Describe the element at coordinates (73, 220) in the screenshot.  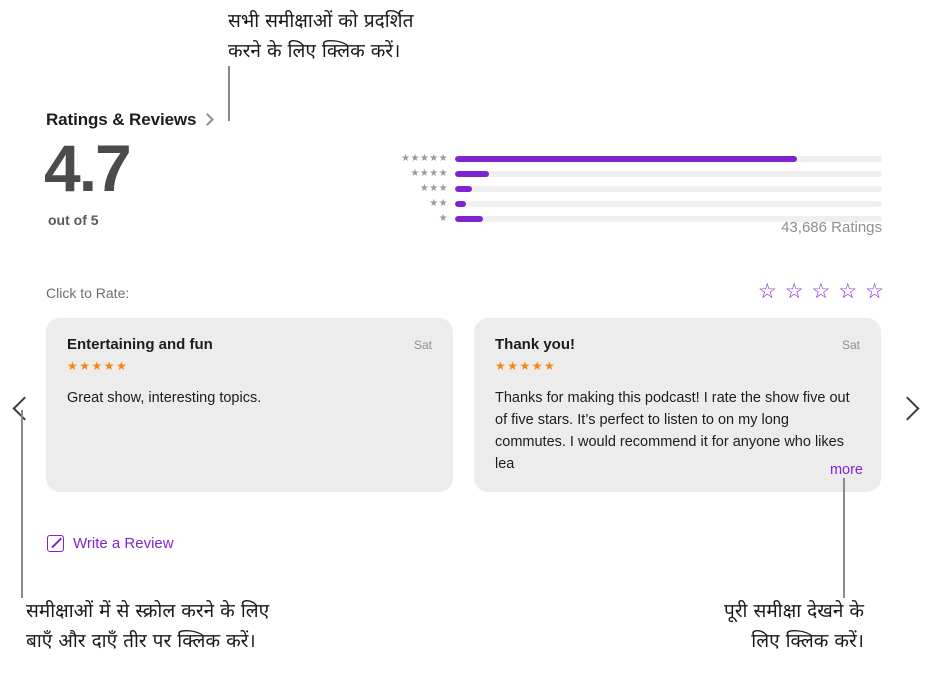
I see `average-rating-scale: out of 5` at that location.